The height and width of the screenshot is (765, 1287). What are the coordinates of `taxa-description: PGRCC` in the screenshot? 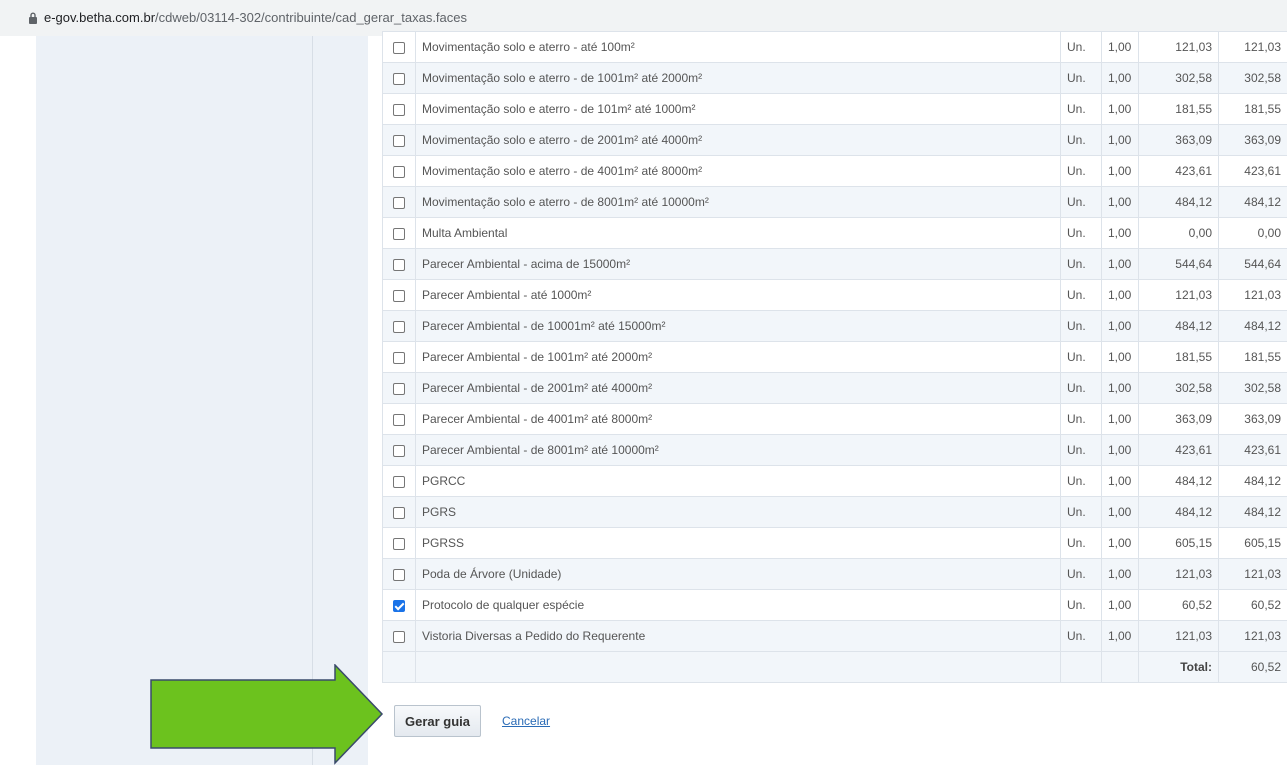 It's located at (738, 481).